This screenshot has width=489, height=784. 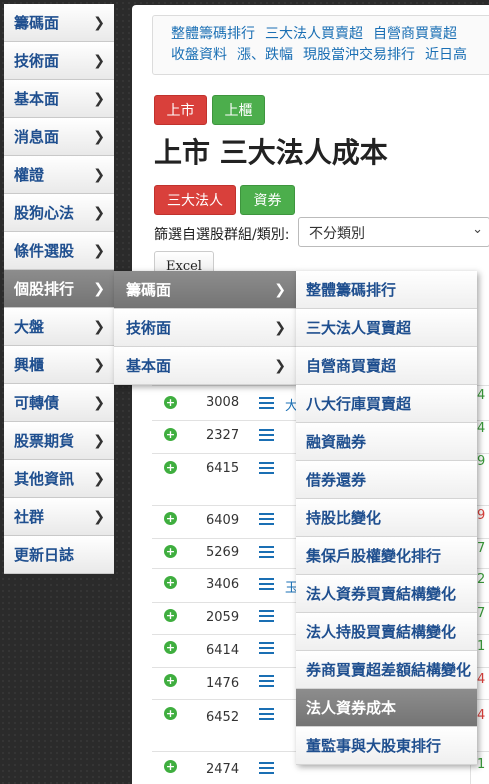 What do you see at coordinates (59, 479) in the screenshot?
I see `sidebar-item-other: 其他資訊 ❯` at bounding box center [59, 479].